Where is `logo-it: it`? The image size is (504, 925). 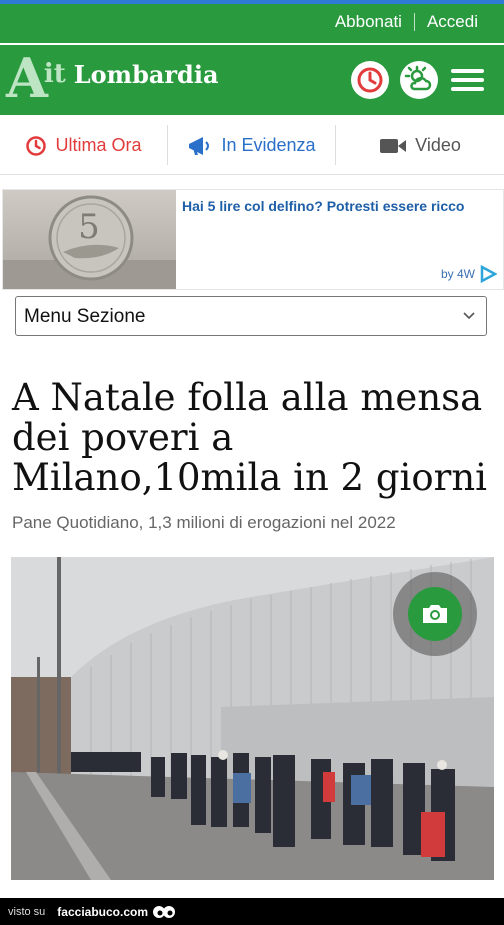
logo-it: it is located at coordinates (54, 74).